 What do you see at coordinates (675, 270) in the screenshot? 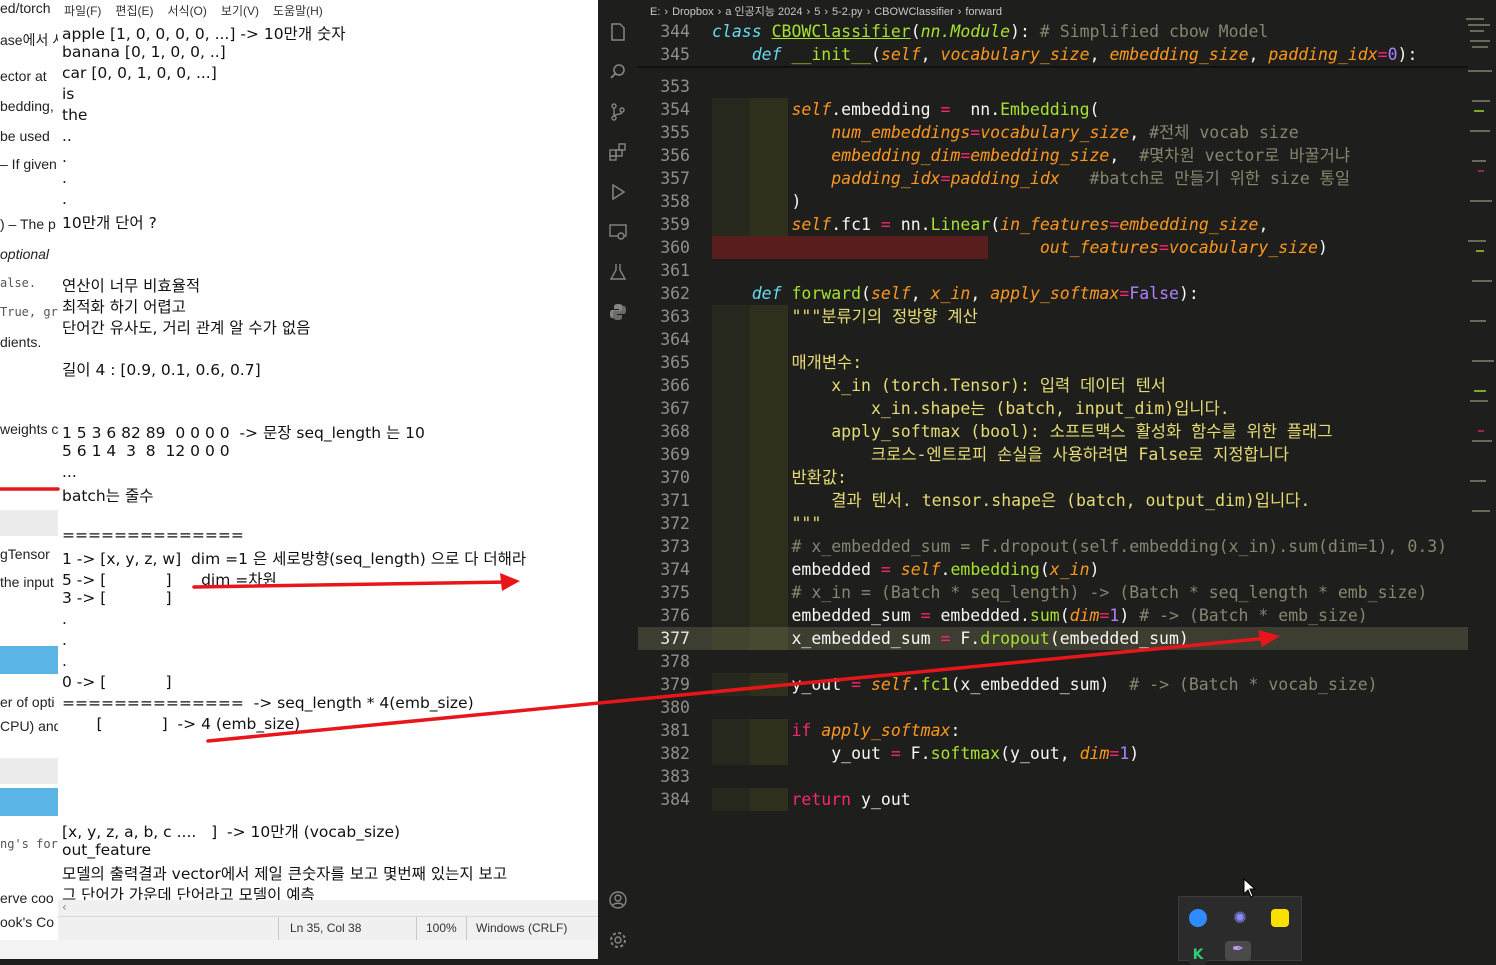
I see `line-number: 361` at bounding box center [675, 270].